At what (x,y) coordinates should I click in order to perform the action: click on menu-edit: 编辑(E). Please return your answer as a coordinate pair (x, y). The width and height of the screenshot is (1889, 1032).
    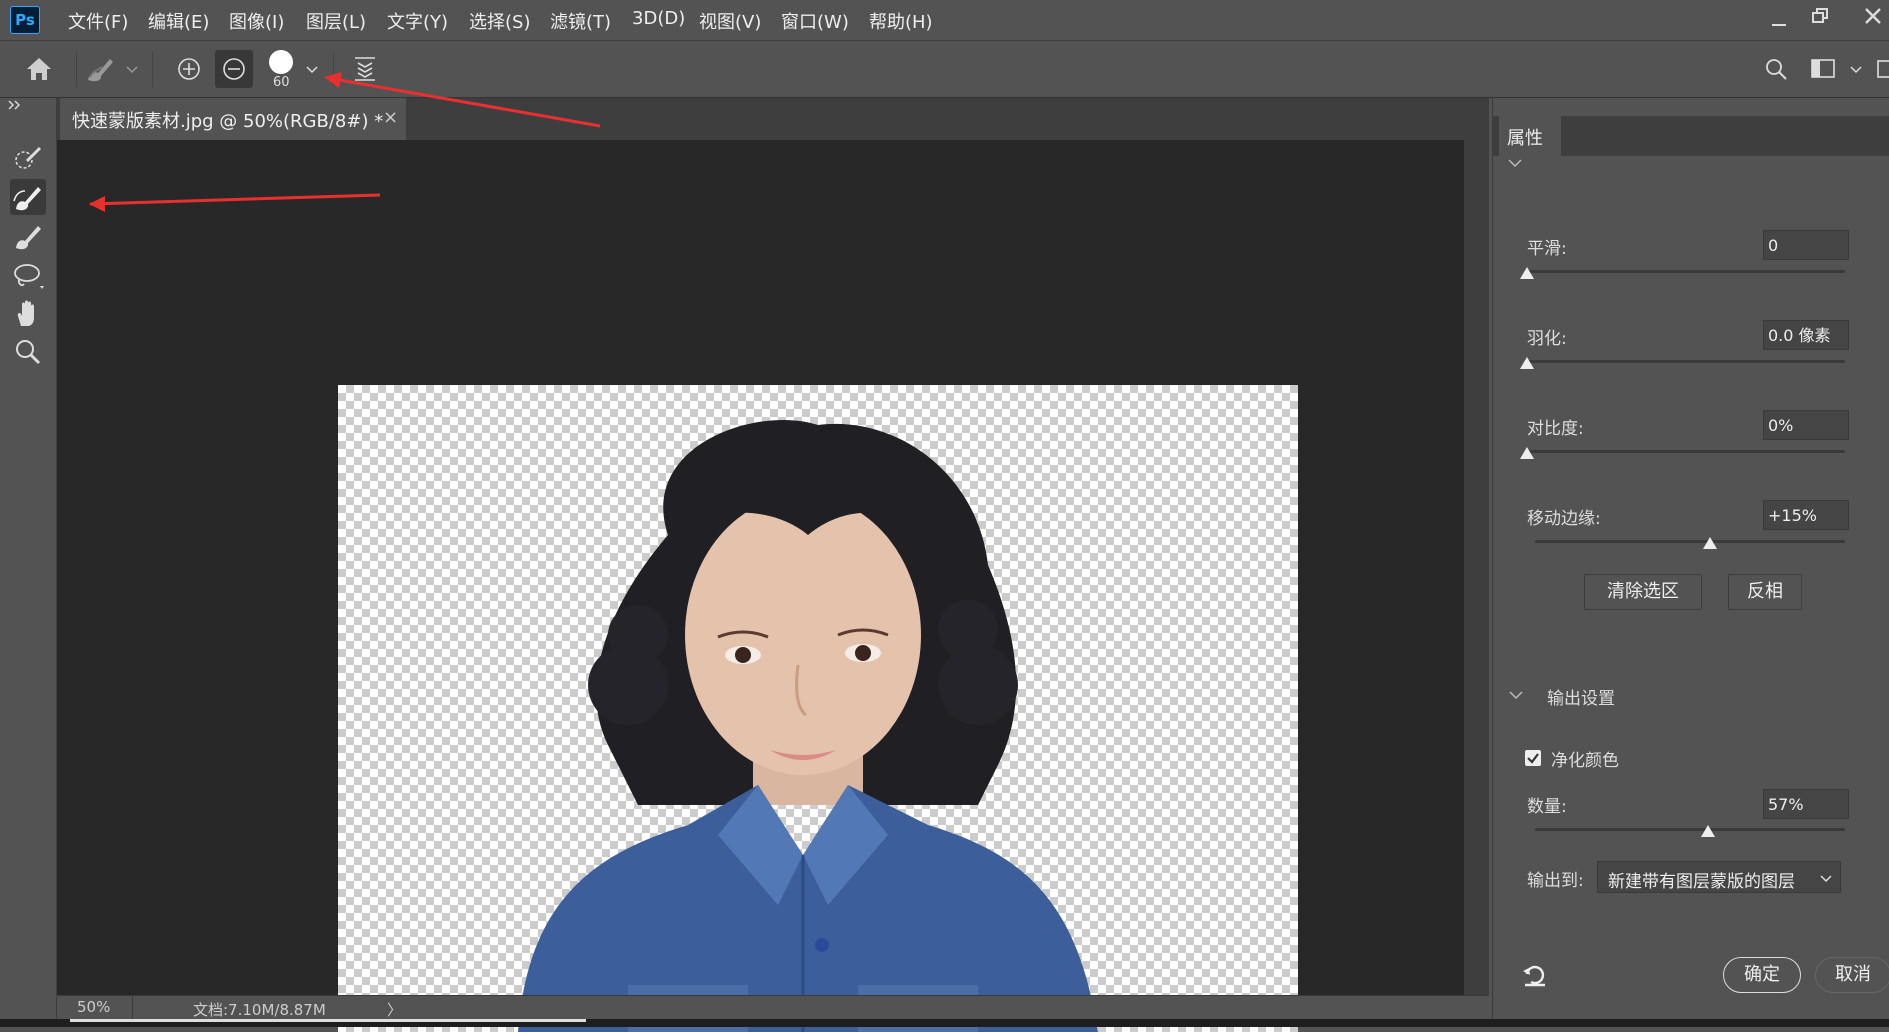
    Looking at the image, I should click on (178, 21).